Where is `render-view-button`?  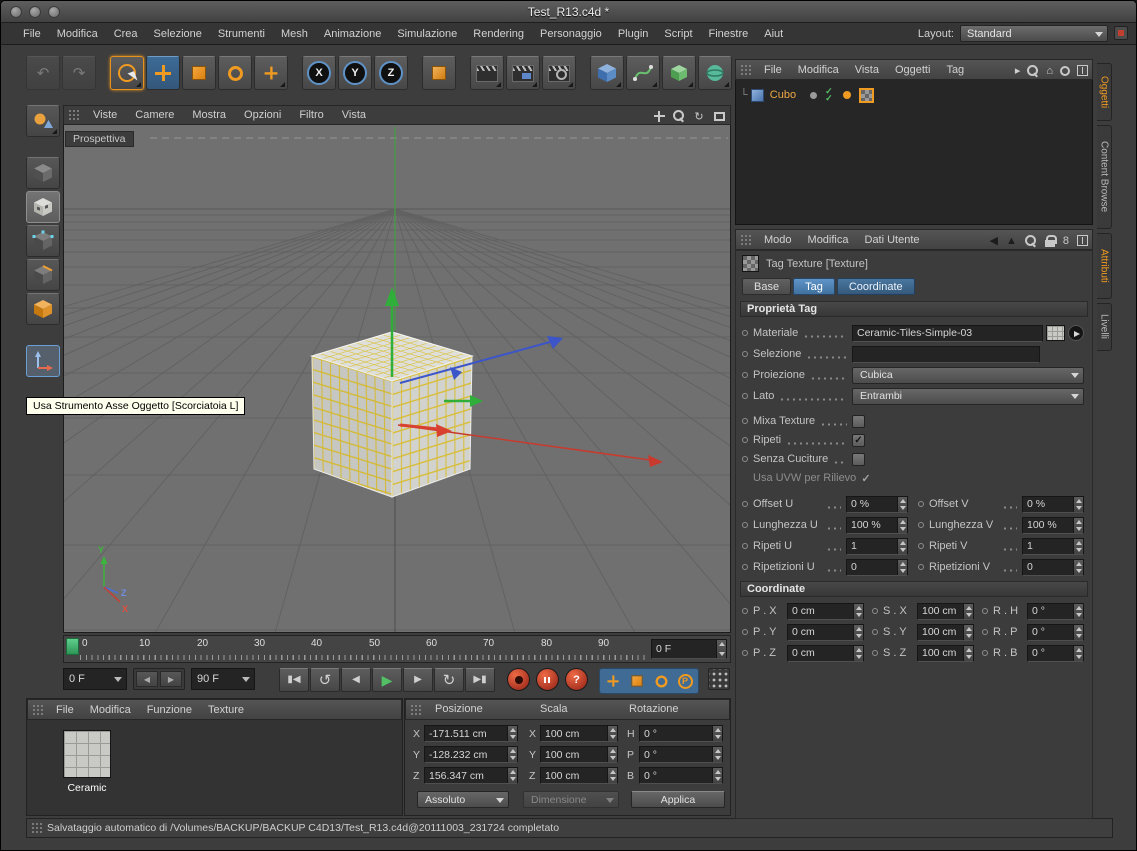 render-view-button is located at coordinates (487, 73).